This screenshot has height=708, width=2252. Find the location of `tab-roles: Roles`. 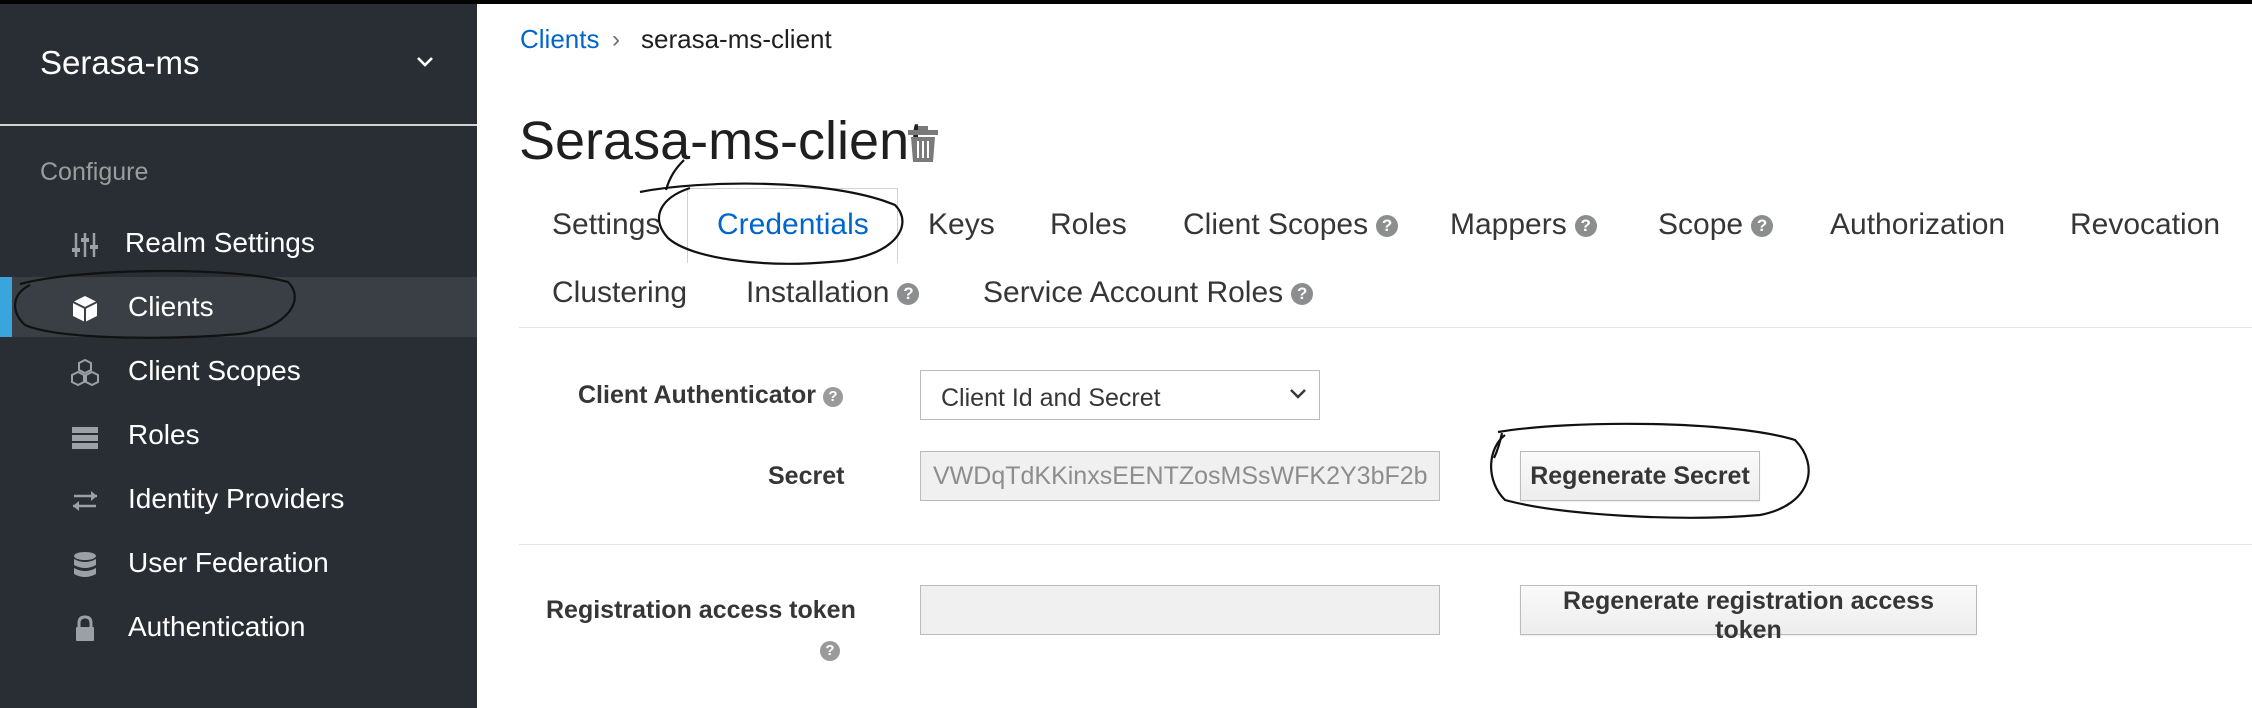

tab-roles: Roles is located at coordinates (1088, 225).